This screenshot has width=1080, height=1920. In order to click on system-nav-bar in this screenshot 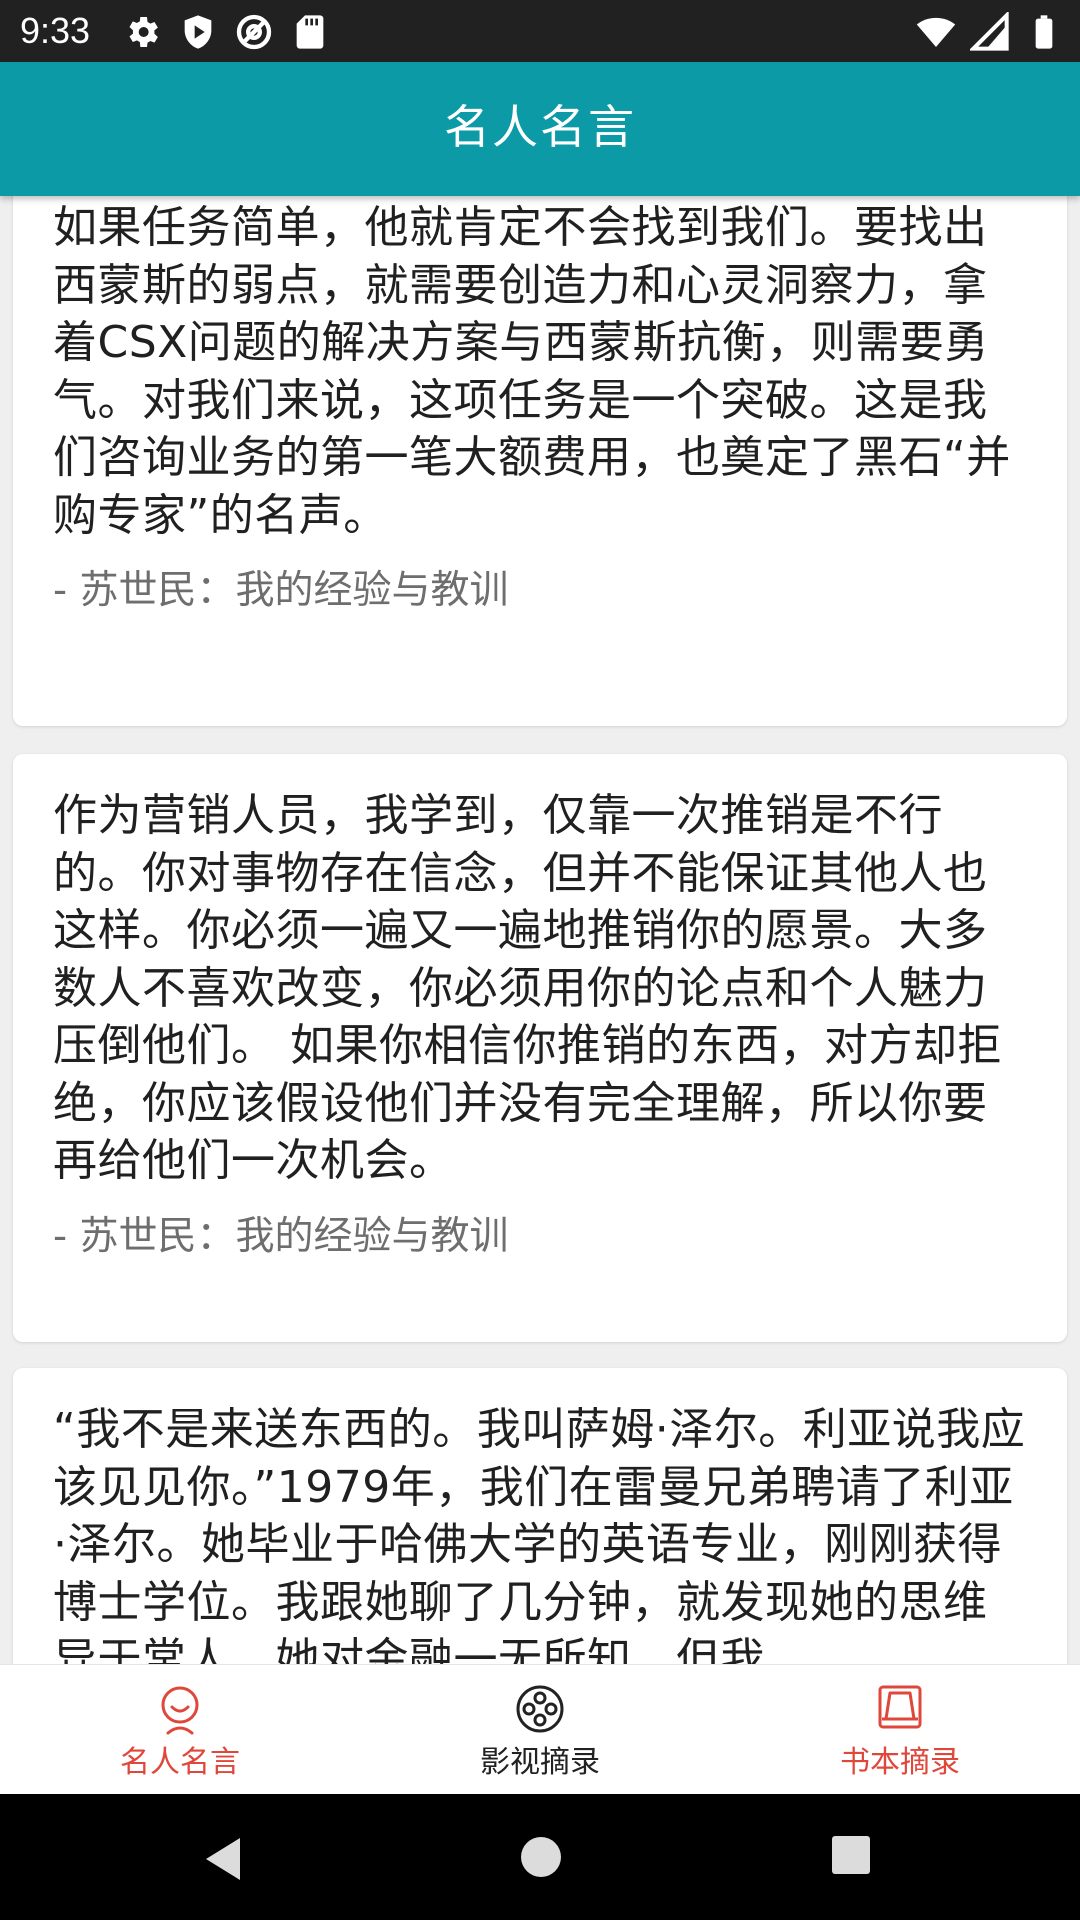, I will do `click(540, 1857)`.